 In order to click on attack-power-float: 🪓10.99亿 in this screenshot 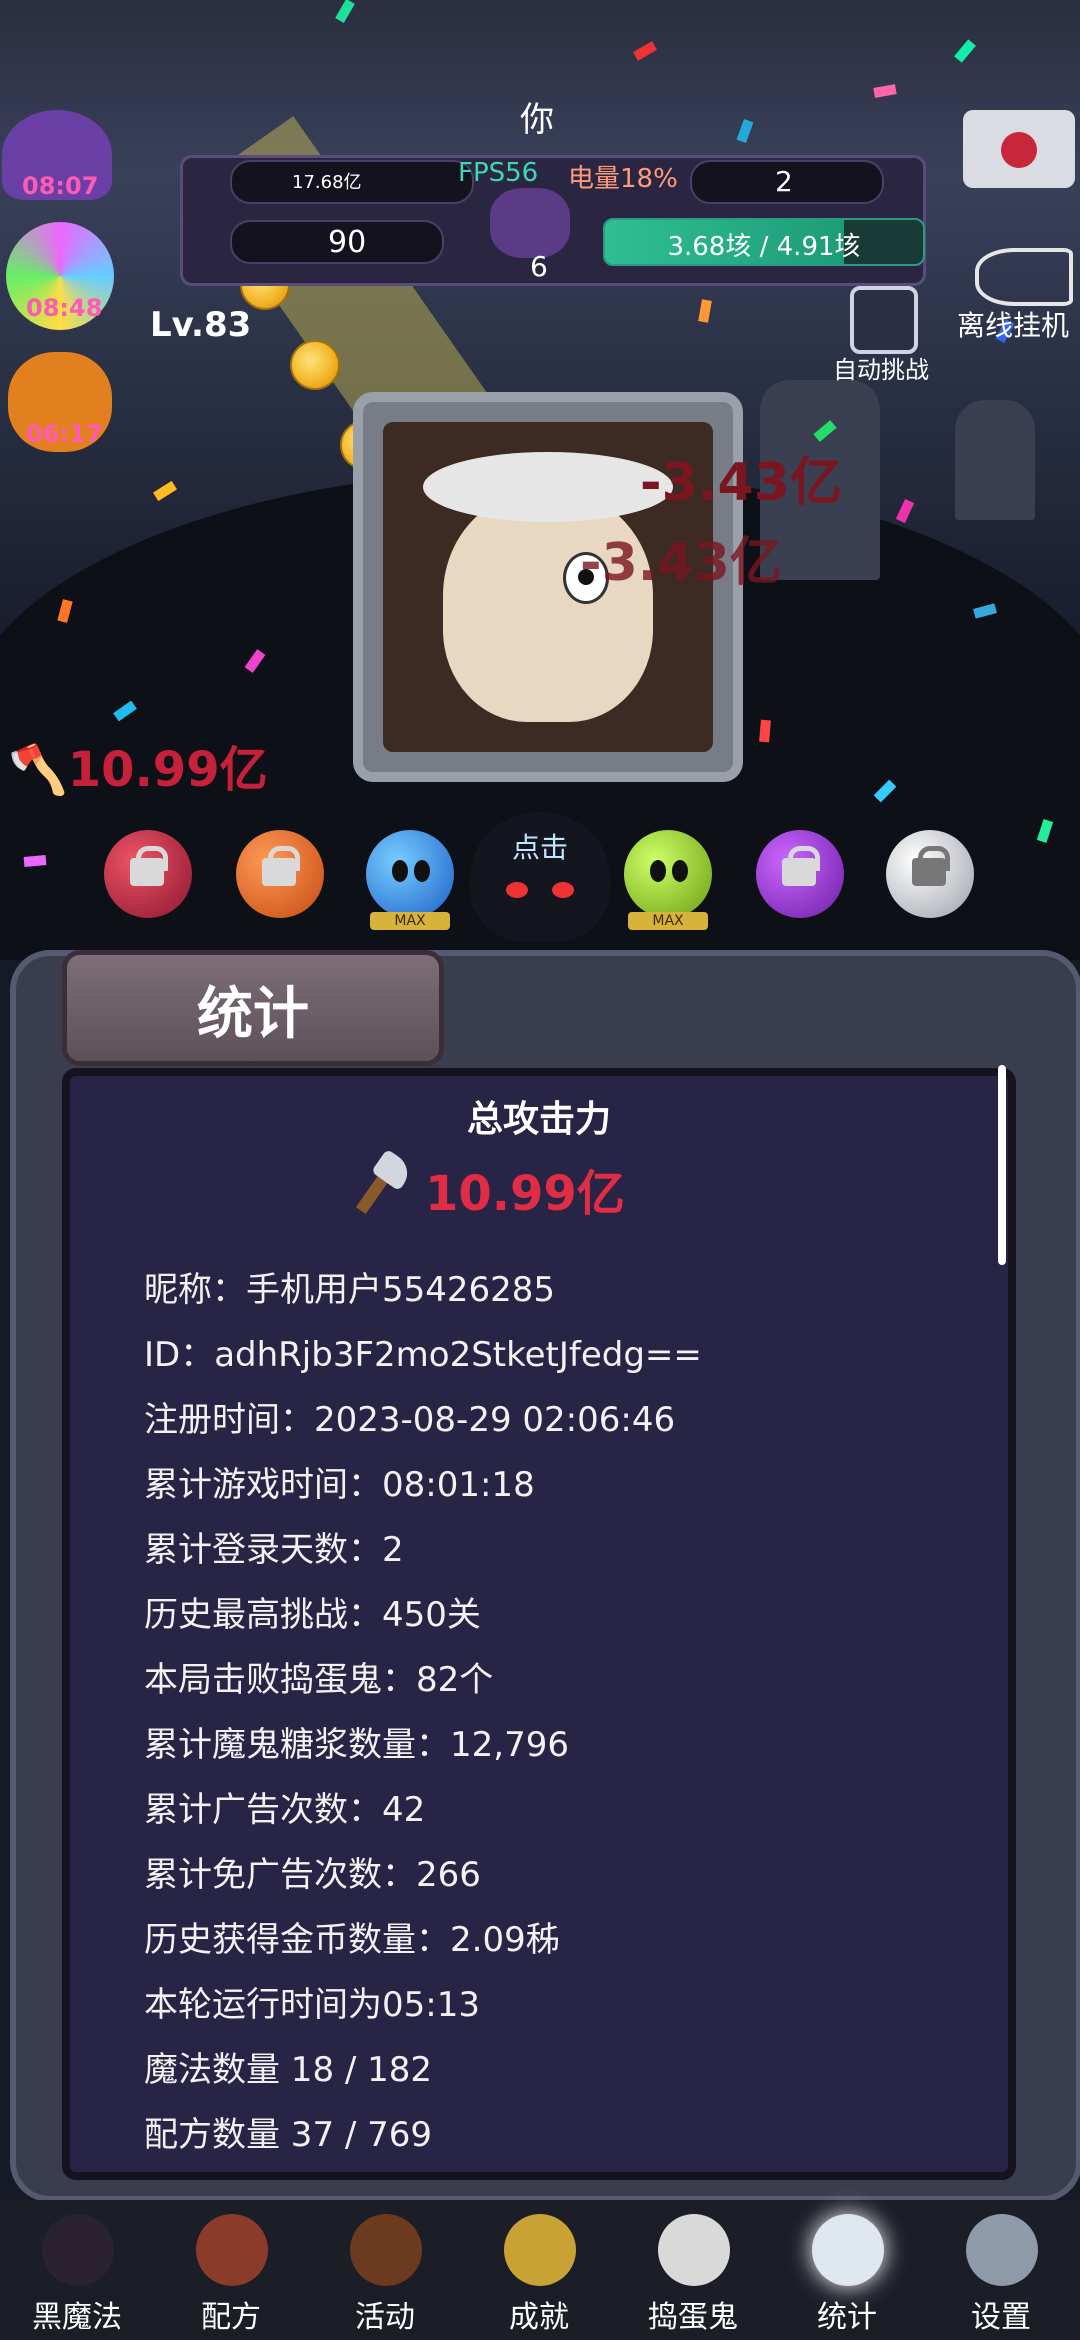, I will do `click(138, 765)`.